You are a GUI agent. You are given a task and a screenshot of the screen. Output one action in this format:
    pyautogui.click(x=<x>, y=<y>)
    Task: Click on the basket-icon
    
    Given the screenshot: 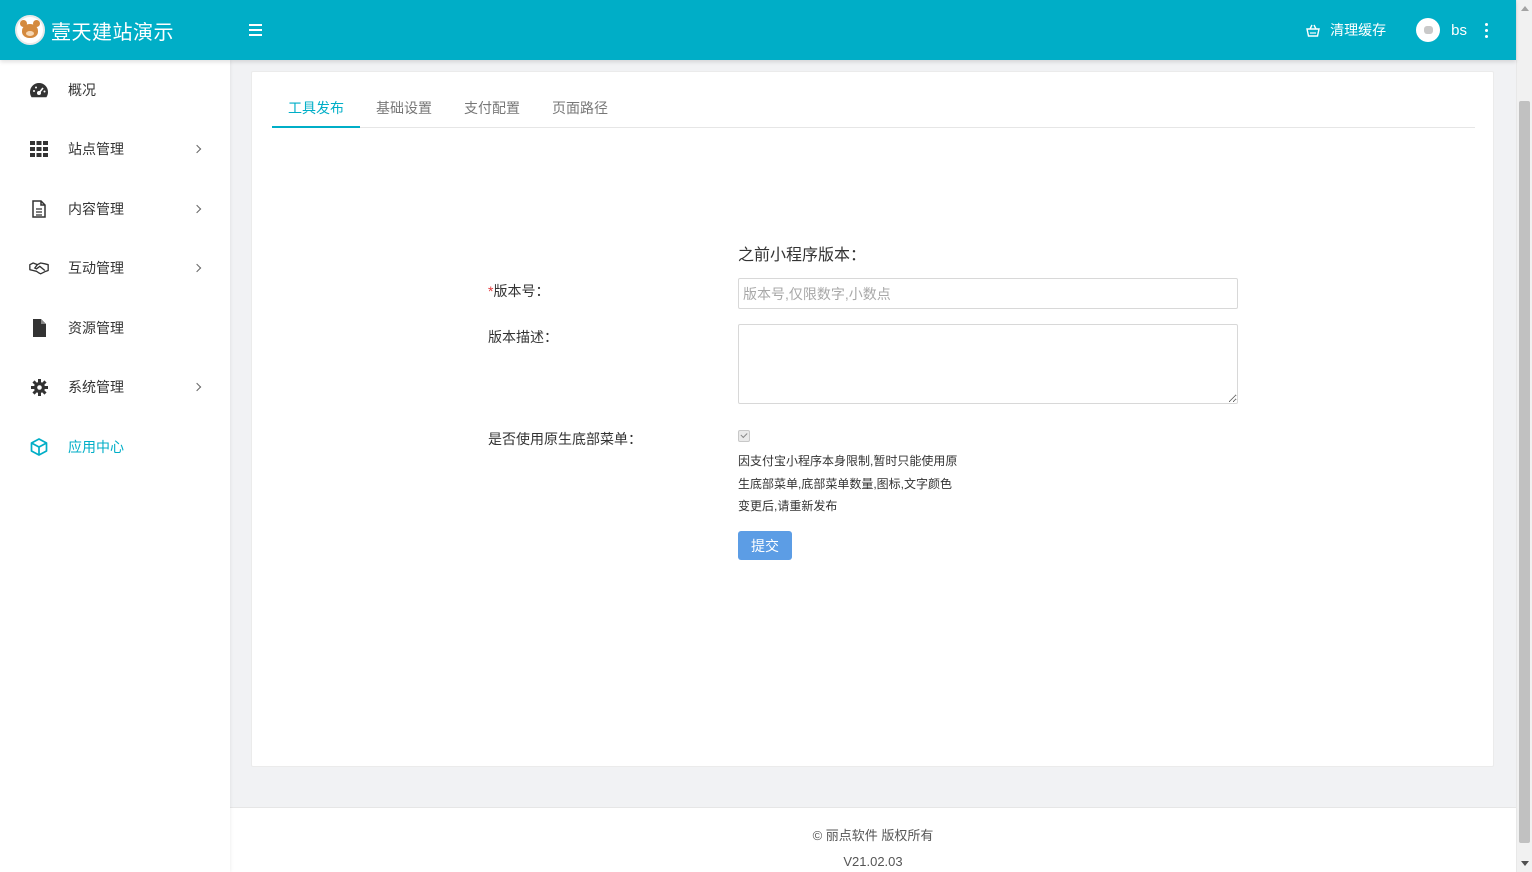 What is the action you would take?
    pyautogui.click(x=1313, y=30)
    